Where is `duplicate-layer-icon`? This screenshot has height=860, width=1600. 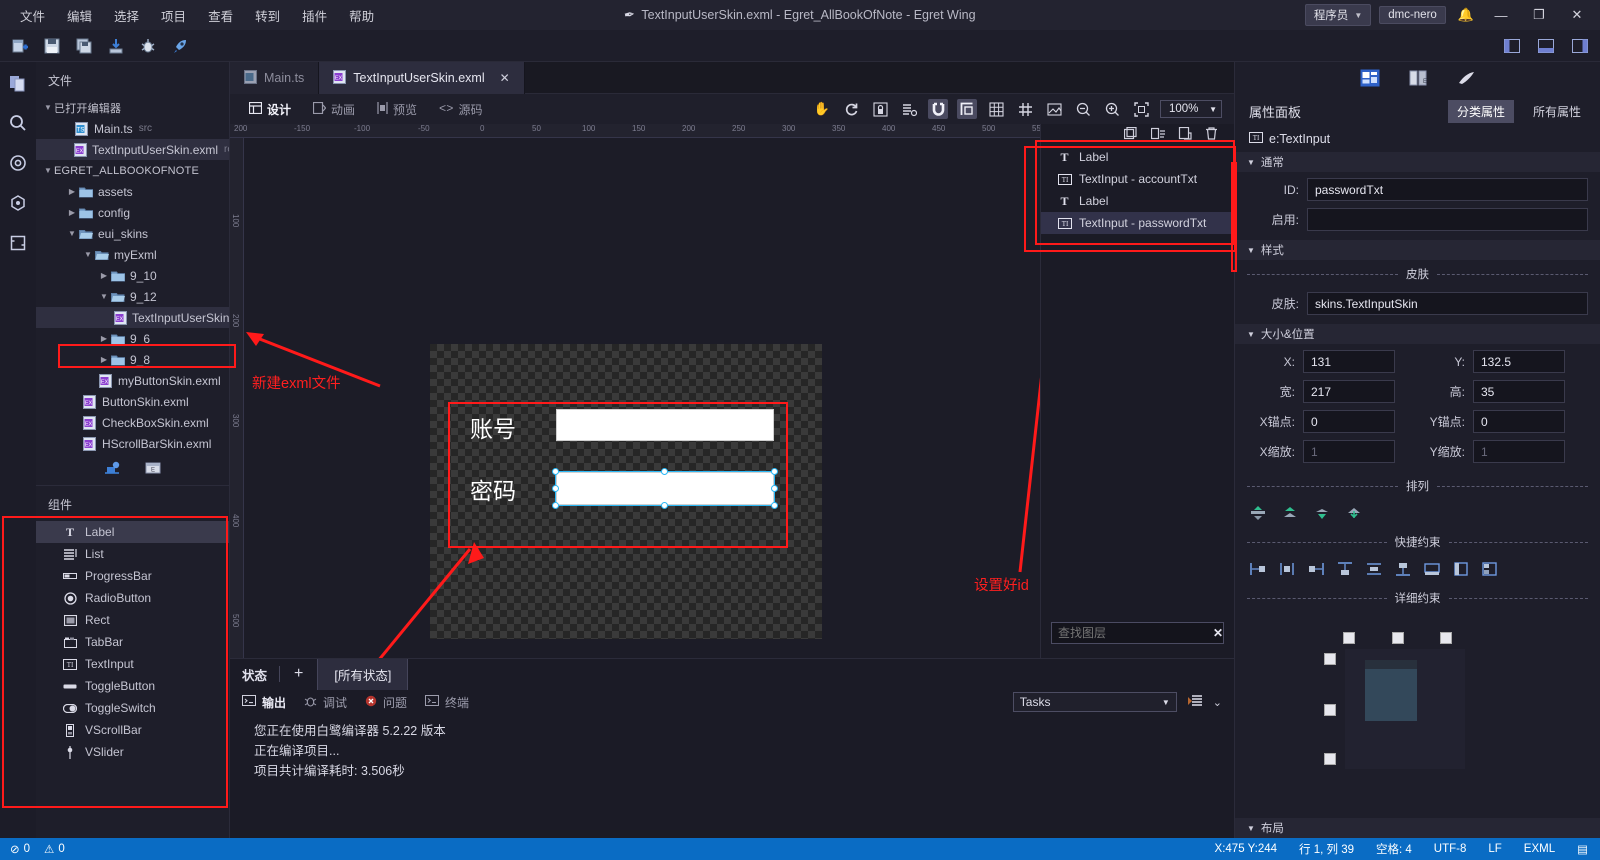 duplicate-layer-icon is located at coordinates (1185, 134).